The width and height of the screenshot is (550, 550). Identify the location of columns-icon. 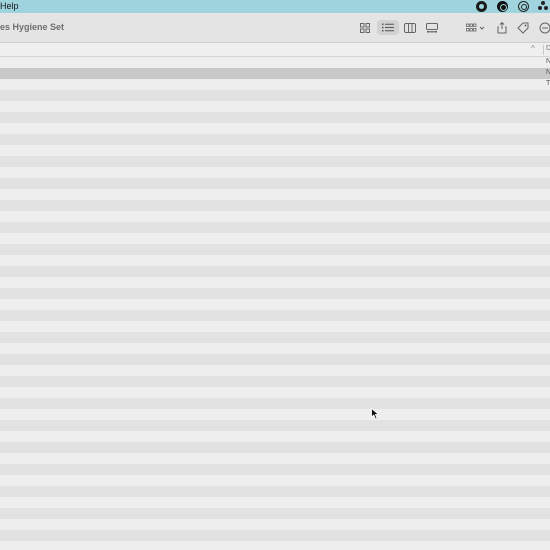
(410, 27).